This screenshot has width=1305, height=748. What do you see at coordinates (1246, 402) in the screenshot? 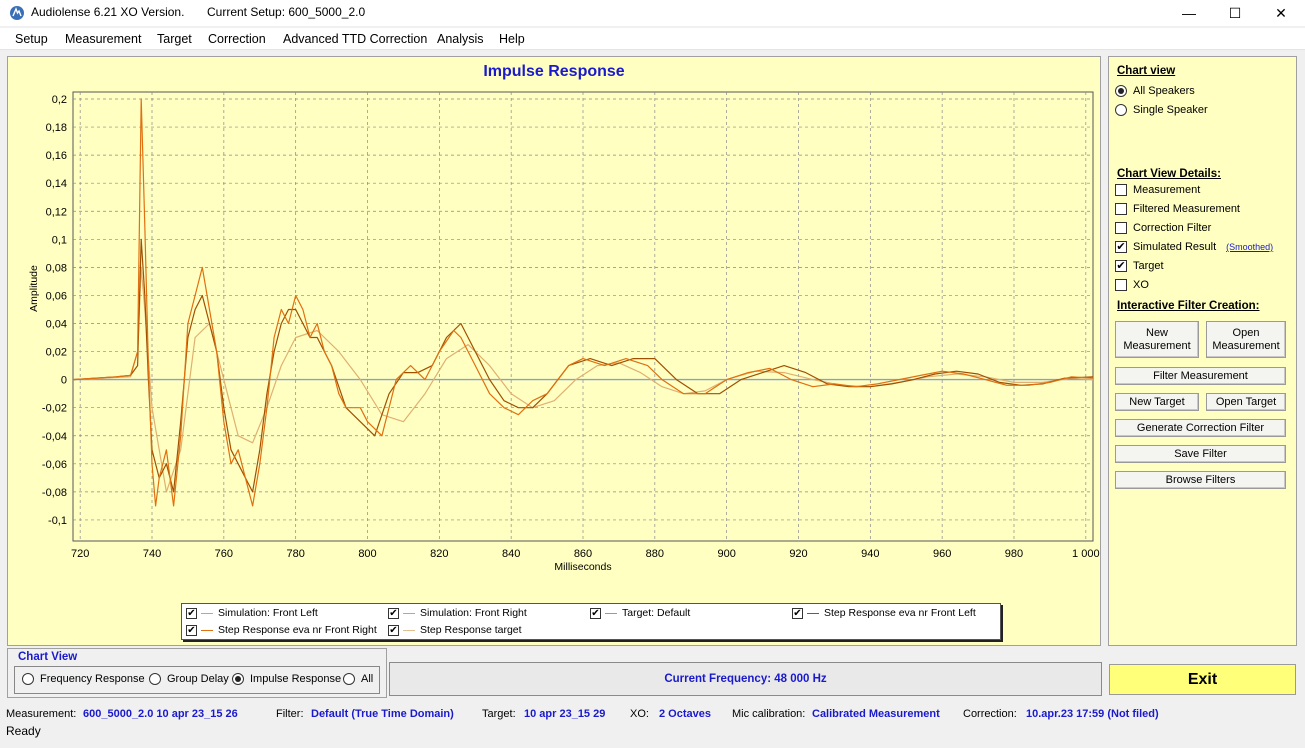
I see `open-target-button: Open Target` at bounding box center [1246, 402].